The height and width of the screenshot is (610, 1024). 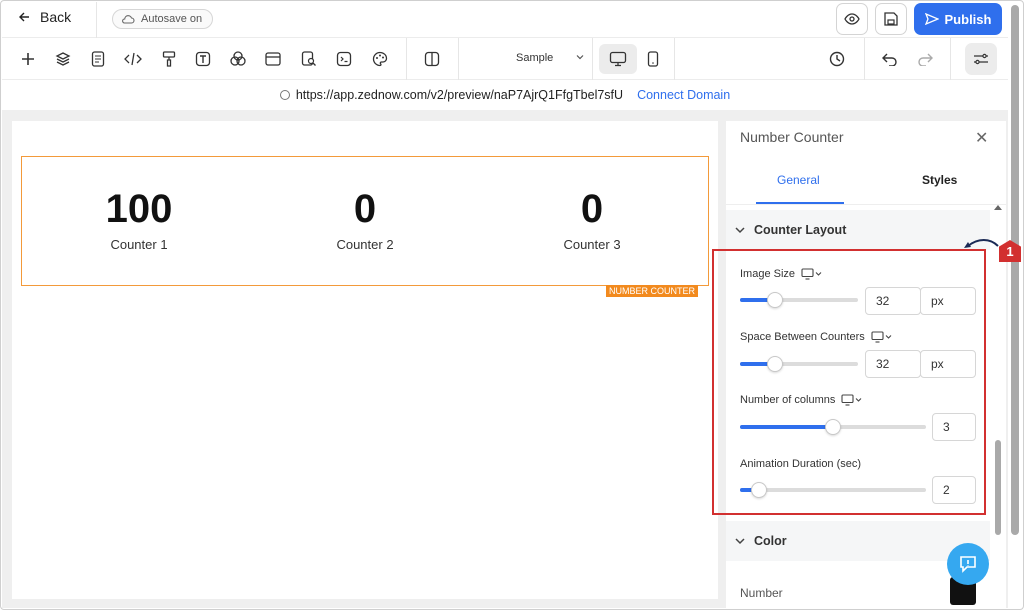 What do you see at coordinates (592, 244) in the screenshot?
I see `counter-label: Counter 3` at bounding box center [592, 244].